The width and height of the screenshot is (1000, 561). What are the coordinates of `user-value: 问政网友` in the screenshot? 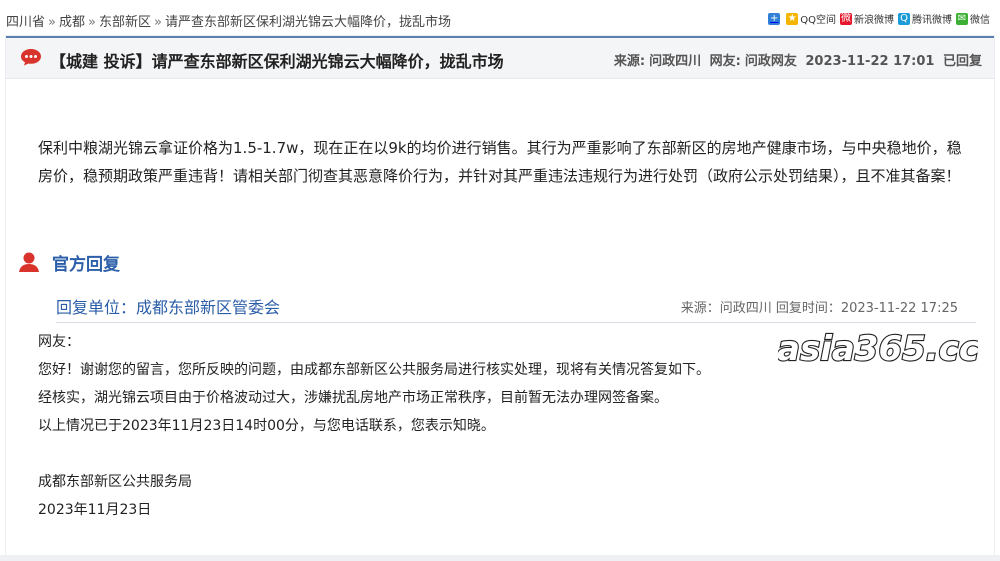 It's located at (770, 61).